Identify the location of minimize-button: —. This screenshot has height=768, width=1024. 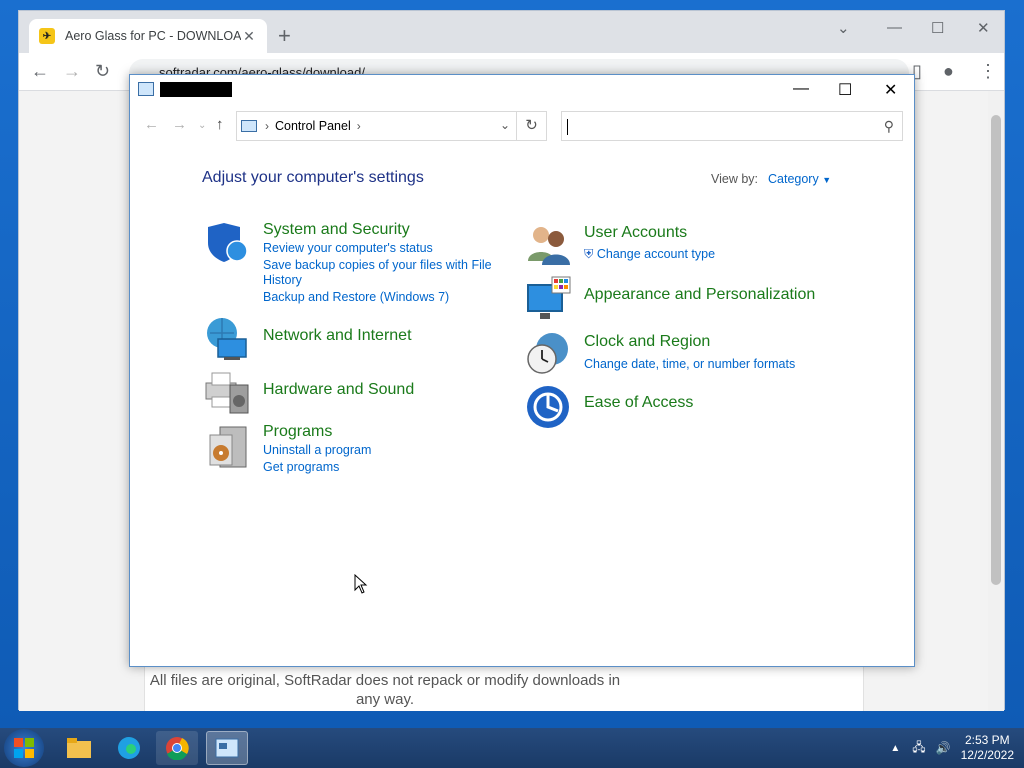
(801, 89).